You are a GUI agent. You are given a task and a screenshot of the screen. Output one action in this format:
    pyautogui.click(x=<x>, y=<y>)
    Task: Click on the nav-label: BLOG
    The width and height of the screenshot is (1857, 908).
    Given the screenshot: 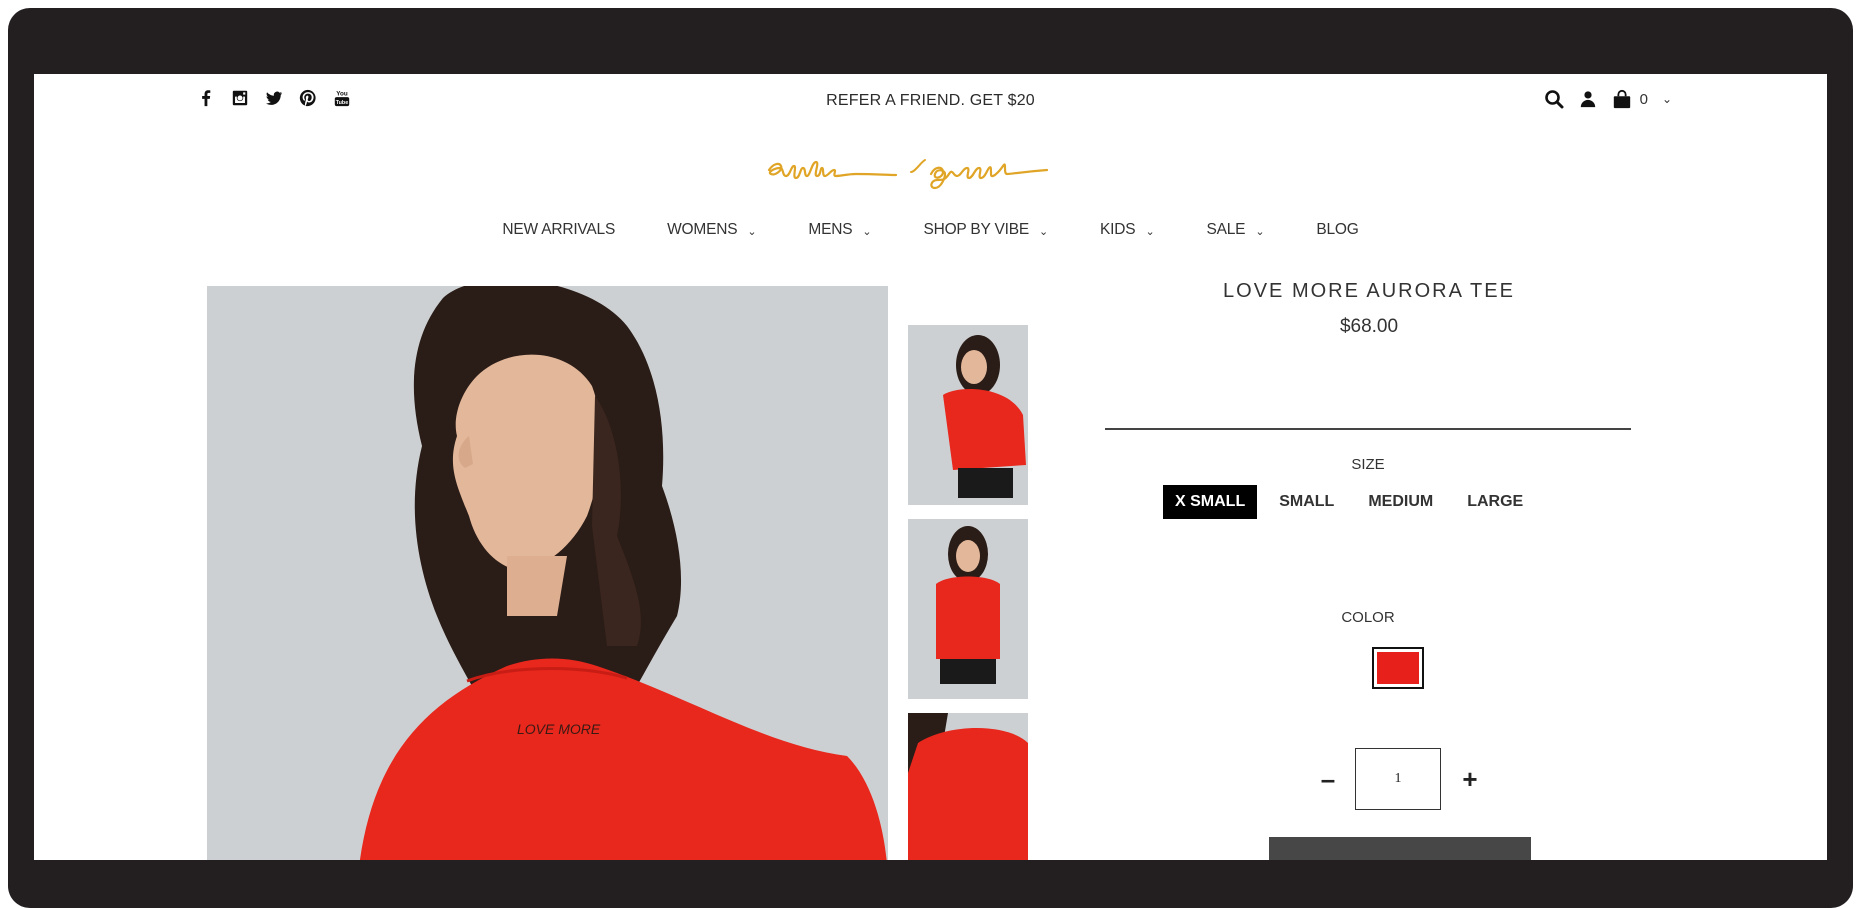 What is the action you would take?
    pyautogui.click(x=1337, y=229)
    